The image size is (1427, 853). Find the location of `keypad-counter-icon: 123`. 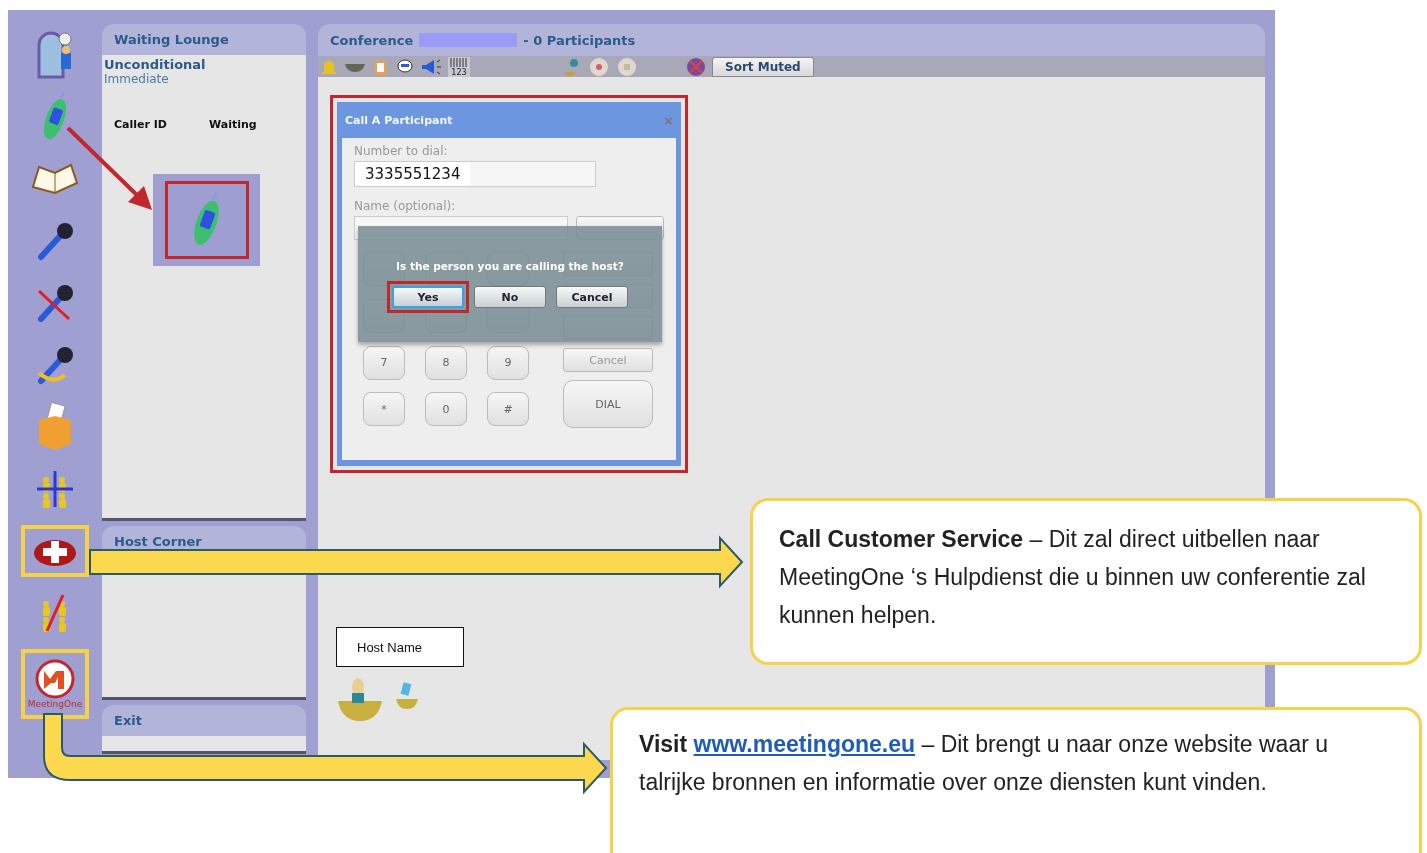

keypad-counter-icon: 123 is located at coordinates (459, 66).